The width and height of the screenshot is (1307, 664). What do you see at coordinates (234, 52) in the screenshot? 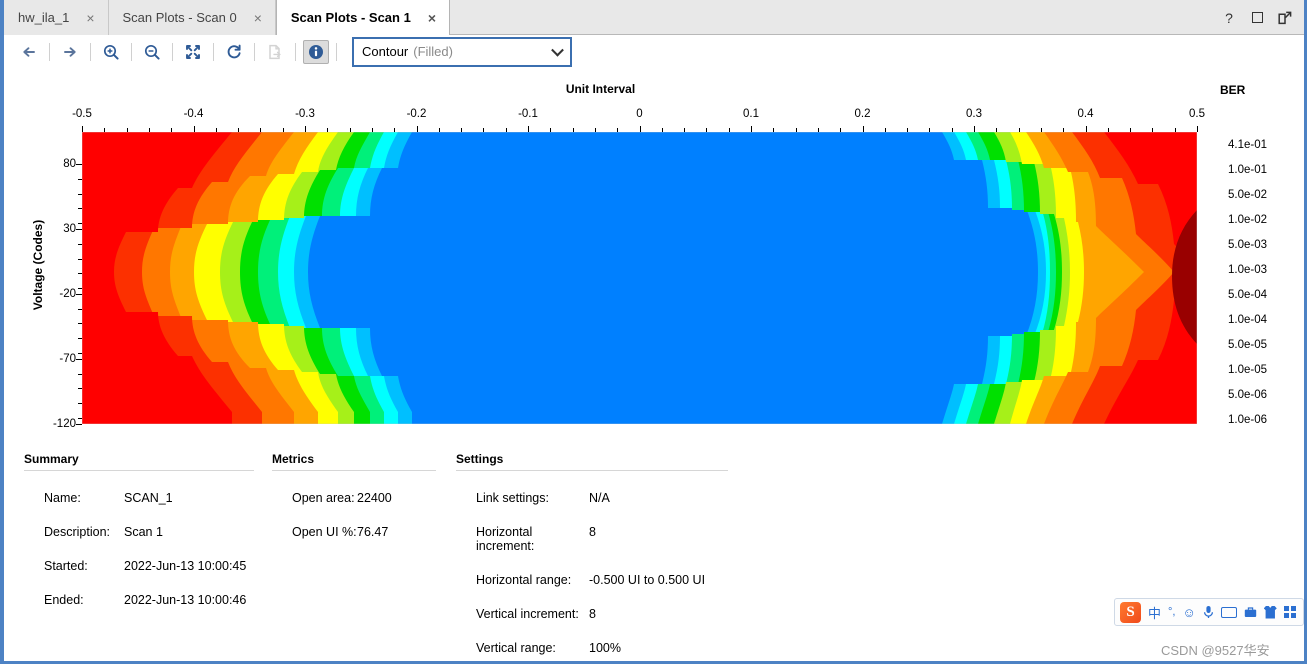
I see `refresh-icon` at bounding box center [234, 52].